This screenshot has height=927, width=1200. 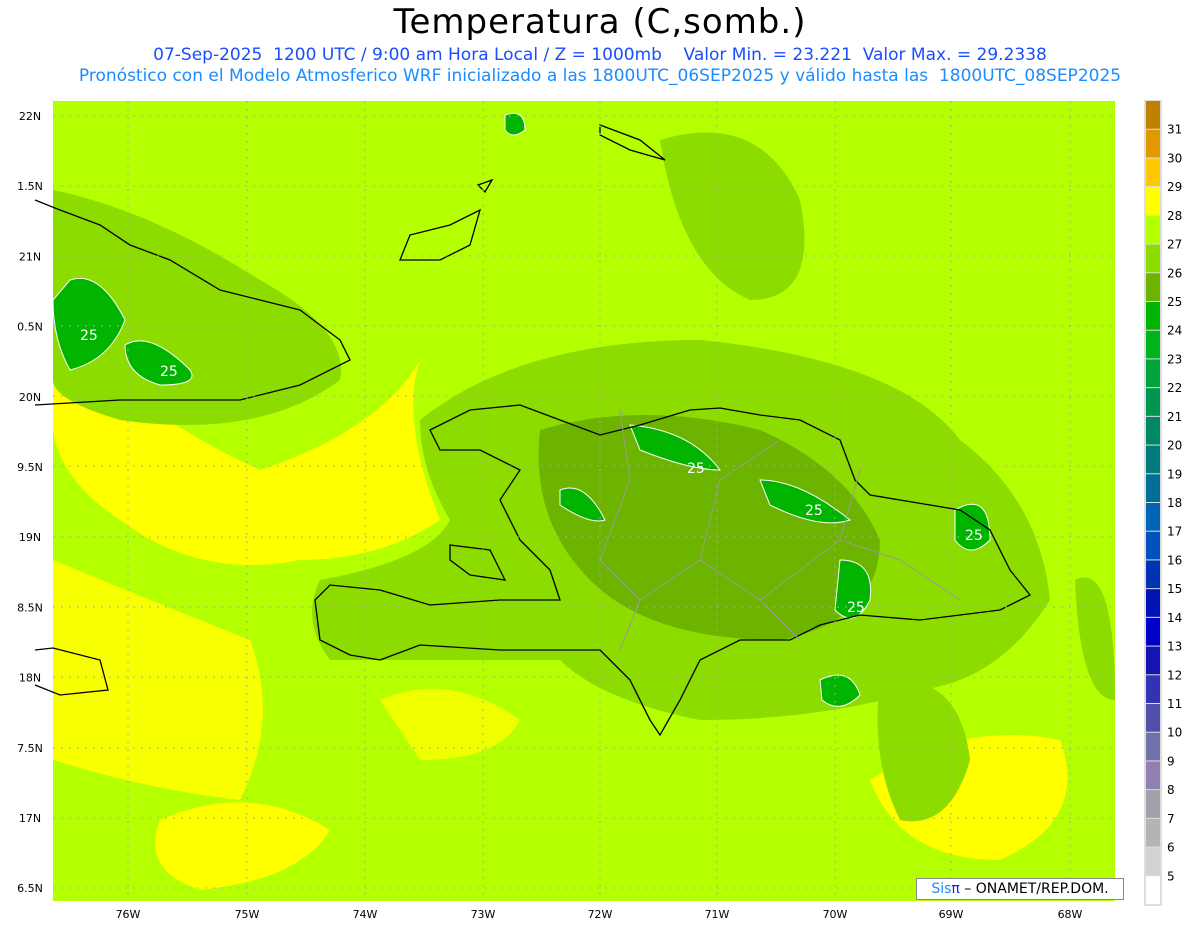 I want to click on colorbar-label: 8, so click(x=1171, y=790).